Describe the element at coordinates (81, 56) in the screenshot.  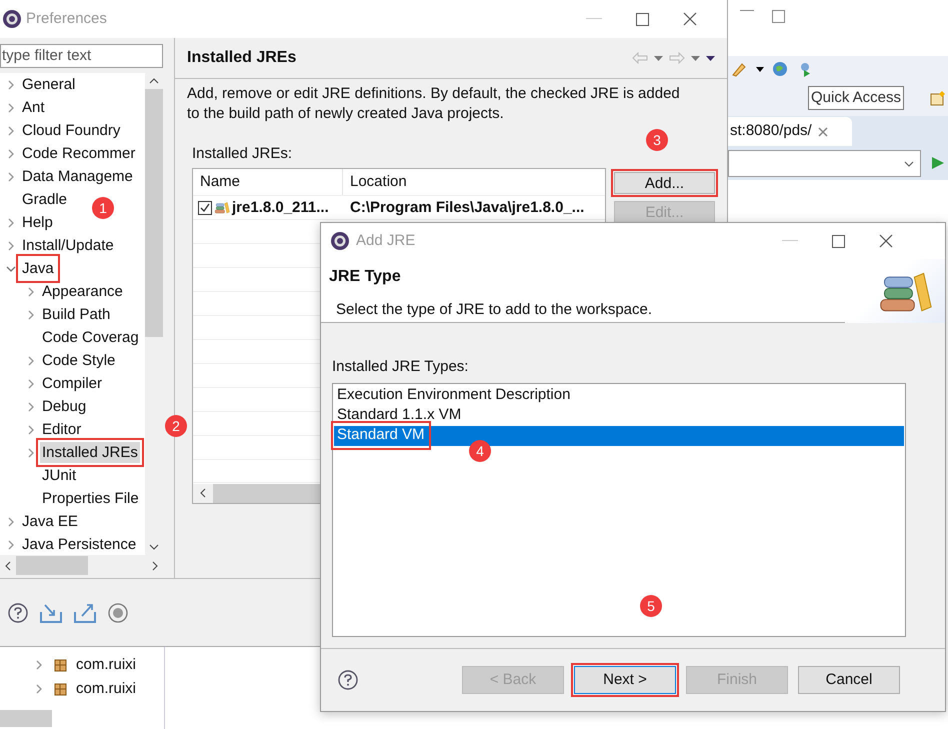
I see `filter-field: type filter text` at that location.